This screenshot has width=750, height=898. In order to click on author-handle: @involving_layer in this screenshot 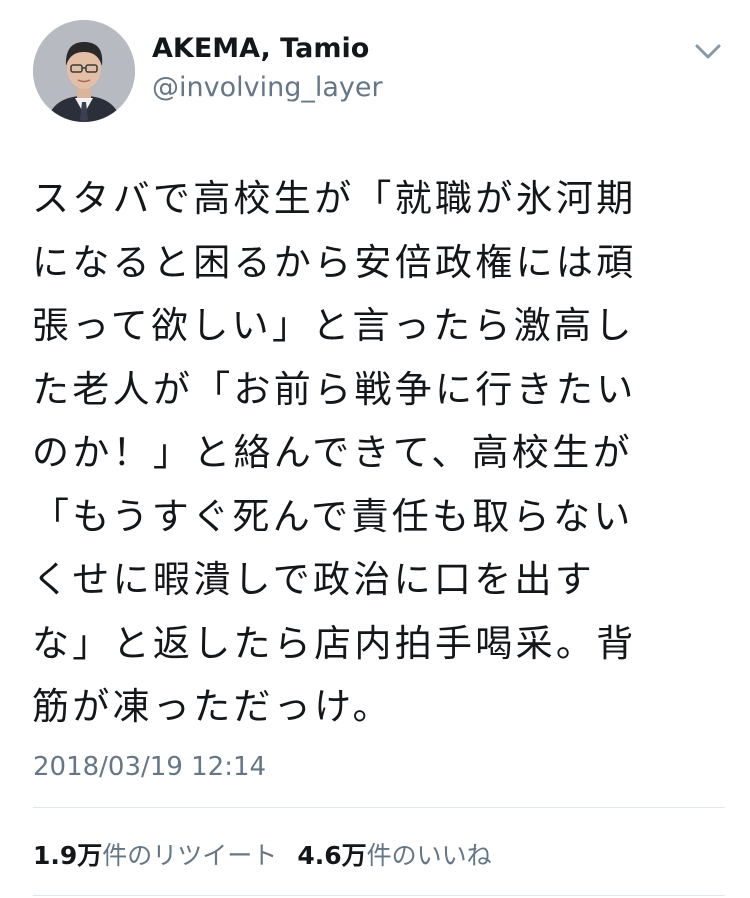, I will do `click(267, 87)`.